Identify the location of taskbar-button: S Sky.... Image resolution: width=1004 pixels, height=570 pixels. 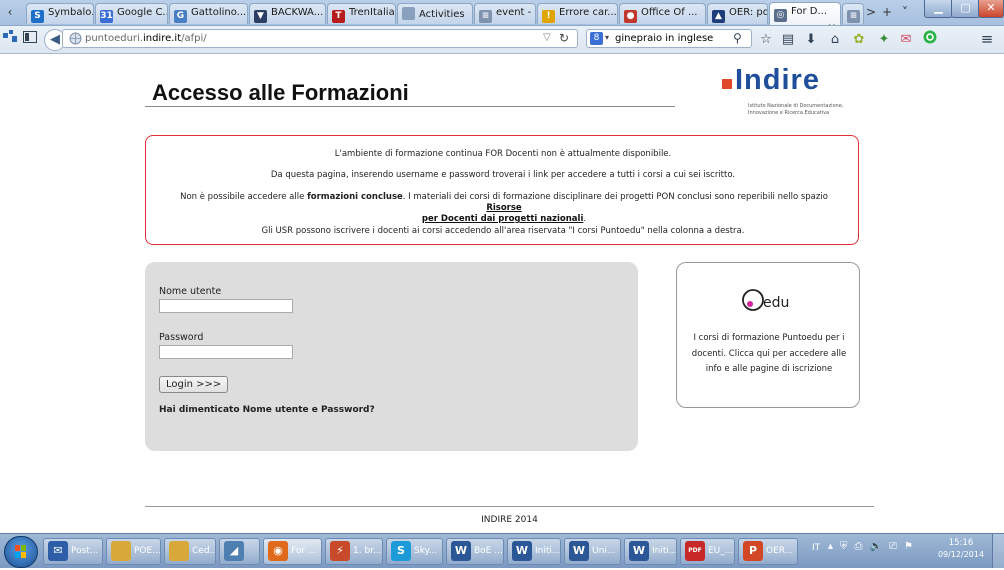
(414, 551).